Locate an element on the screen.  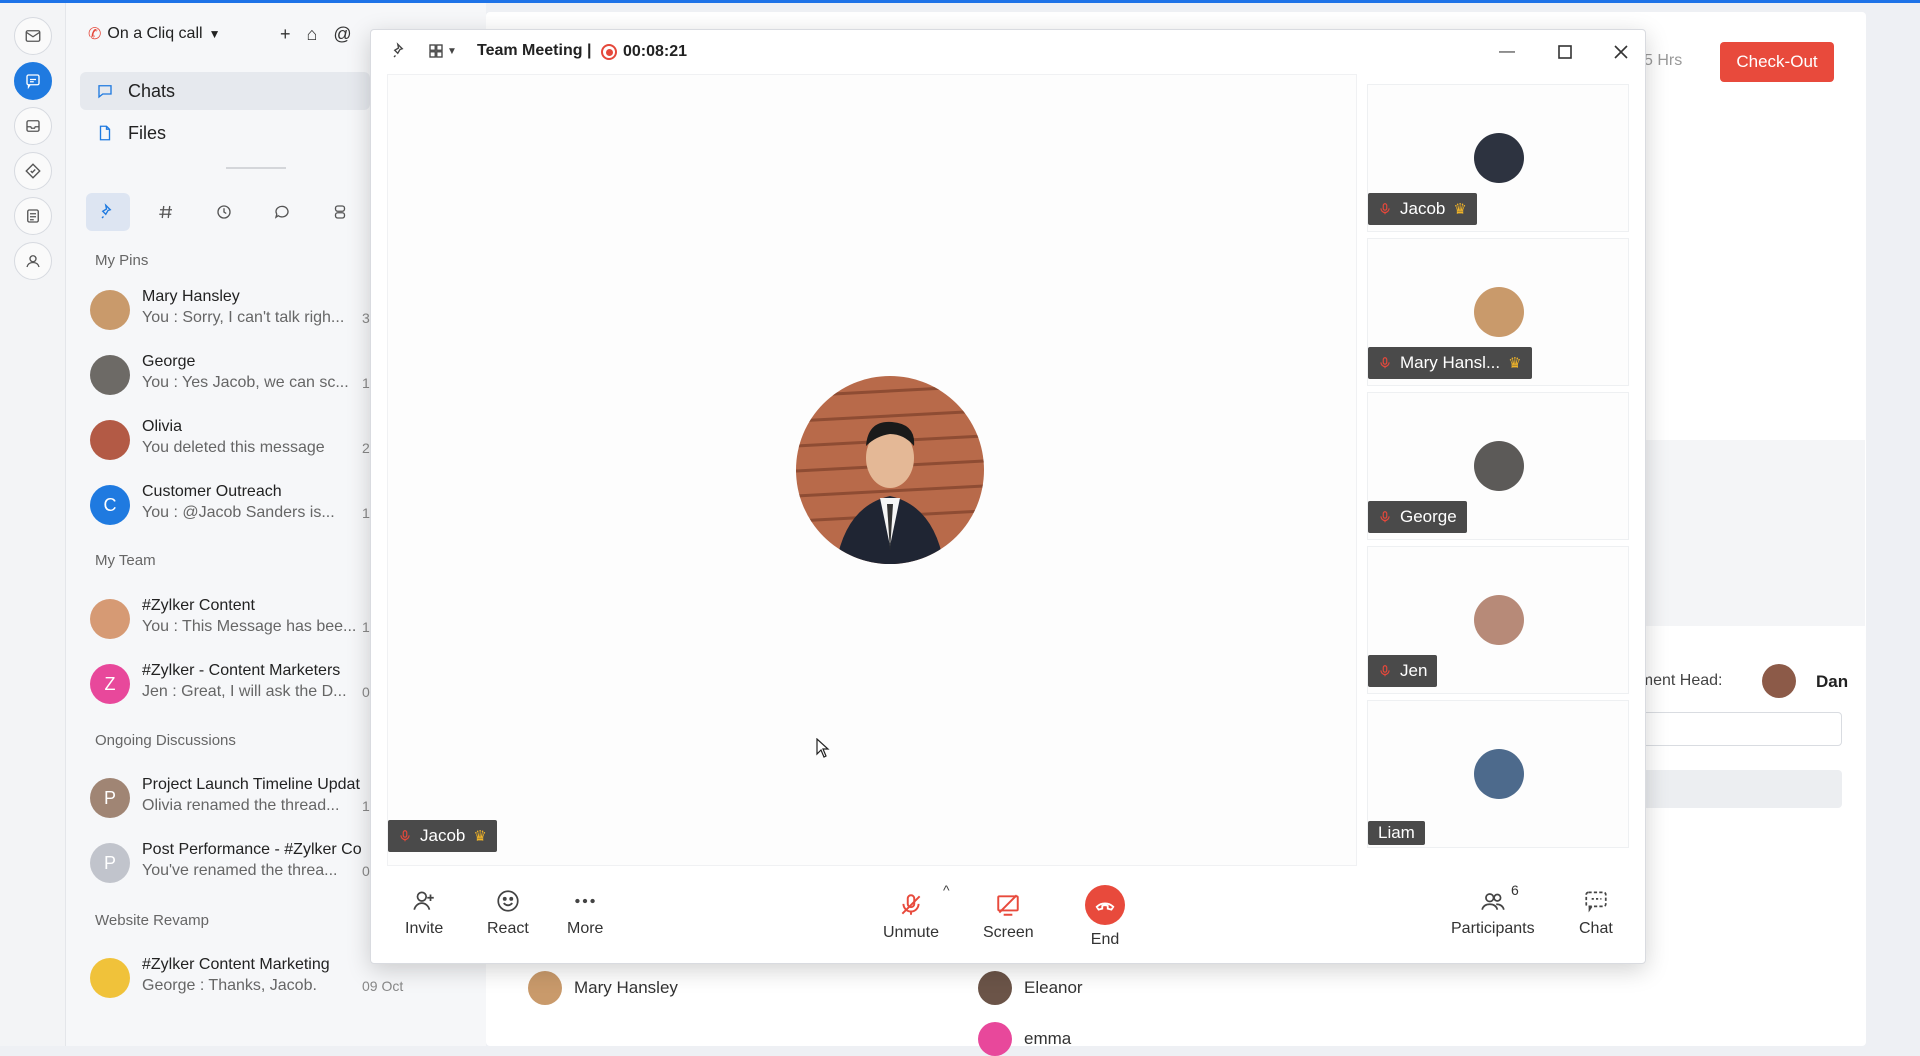
end-call-button: End is located at coordinates (1105, 917).